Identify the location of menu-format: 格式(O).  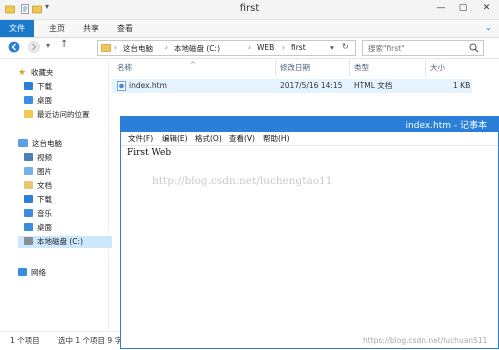
(208, 138).